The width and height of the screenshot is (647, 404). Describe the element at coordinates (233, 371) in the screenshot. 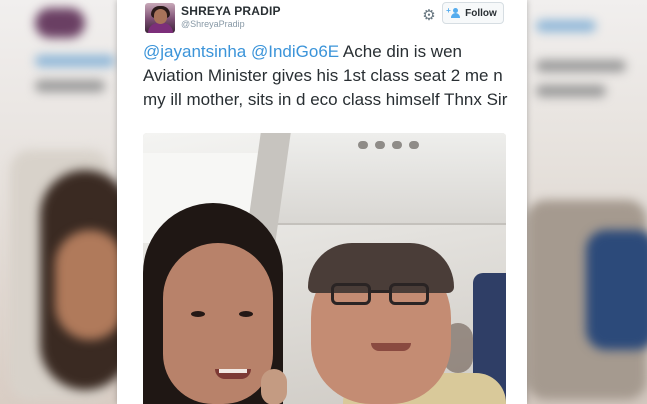

I see `woman-teeth` at that location.